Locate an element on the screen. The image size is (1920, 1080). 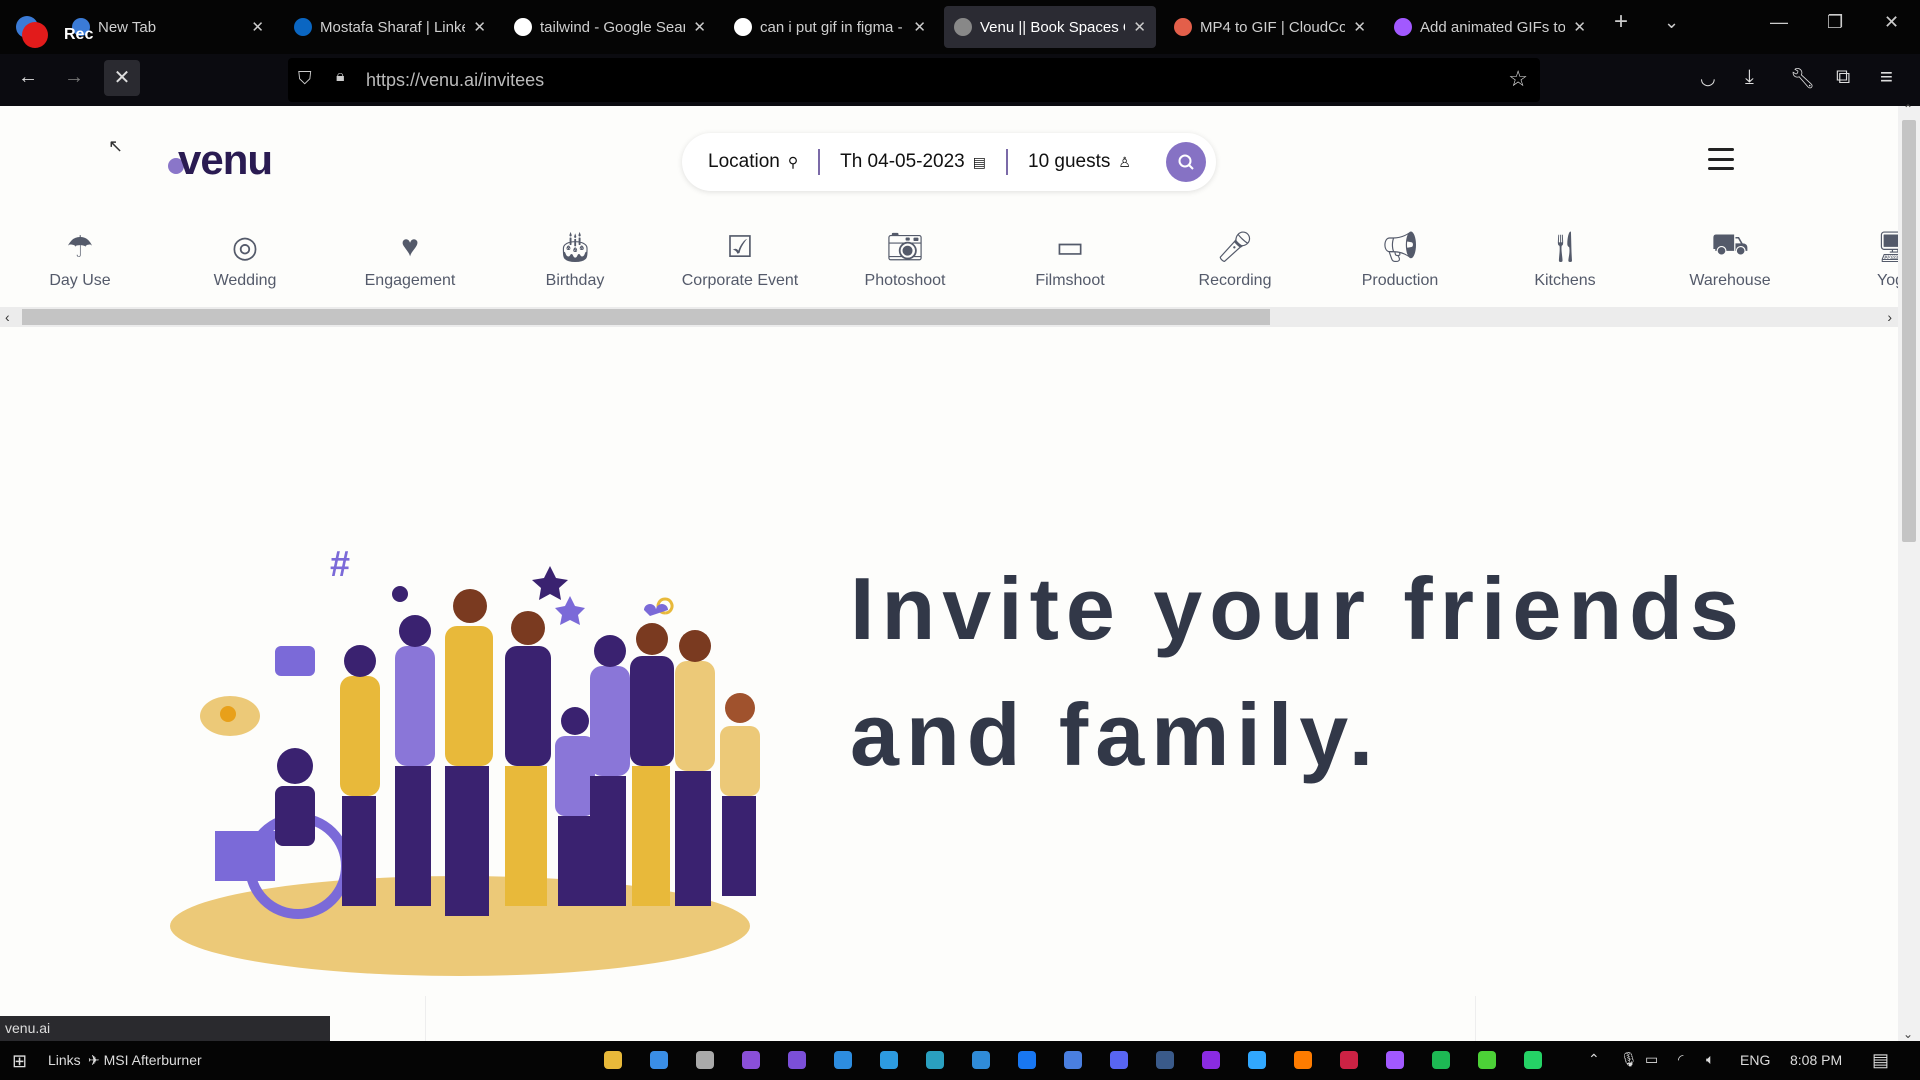
tab-linkedin: Mostafa Sharaf | LinkedIn✕ is located at coordinates (390, 27).